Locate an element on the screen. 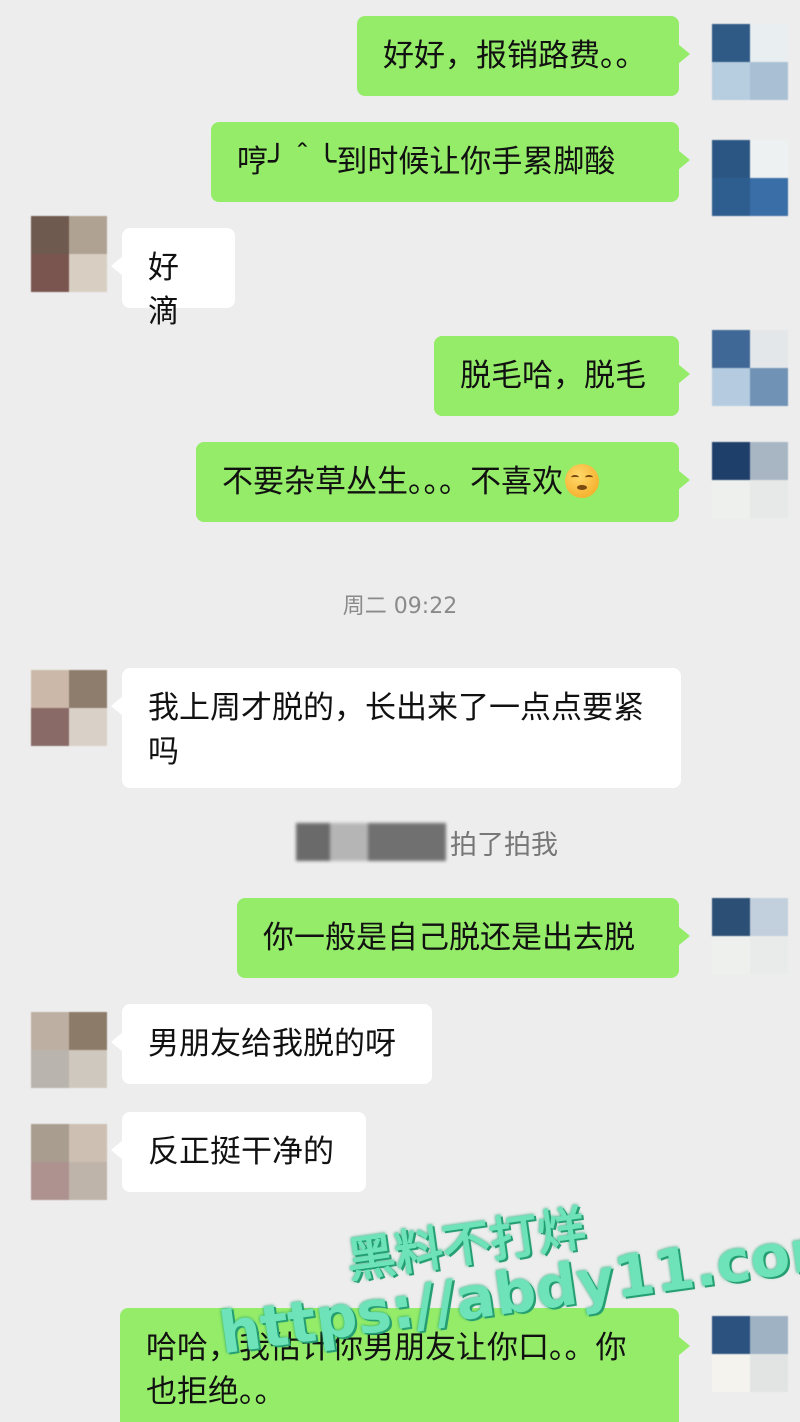 This screenshot has width=800, height=1422. message-bubble: 好滴 is located at coordinates (173, 279).